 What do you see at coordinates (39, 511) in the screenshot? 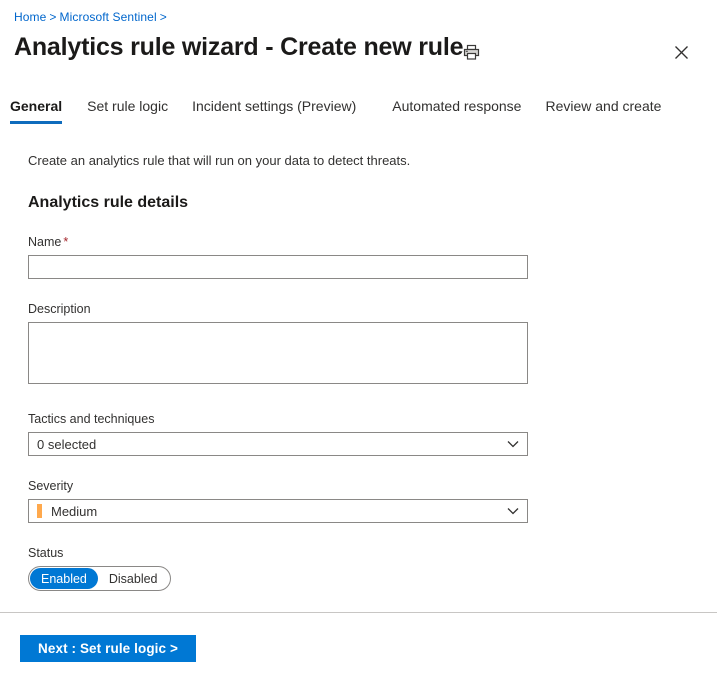
I see `severity-color-swatch` at bounding box center [39, 511].